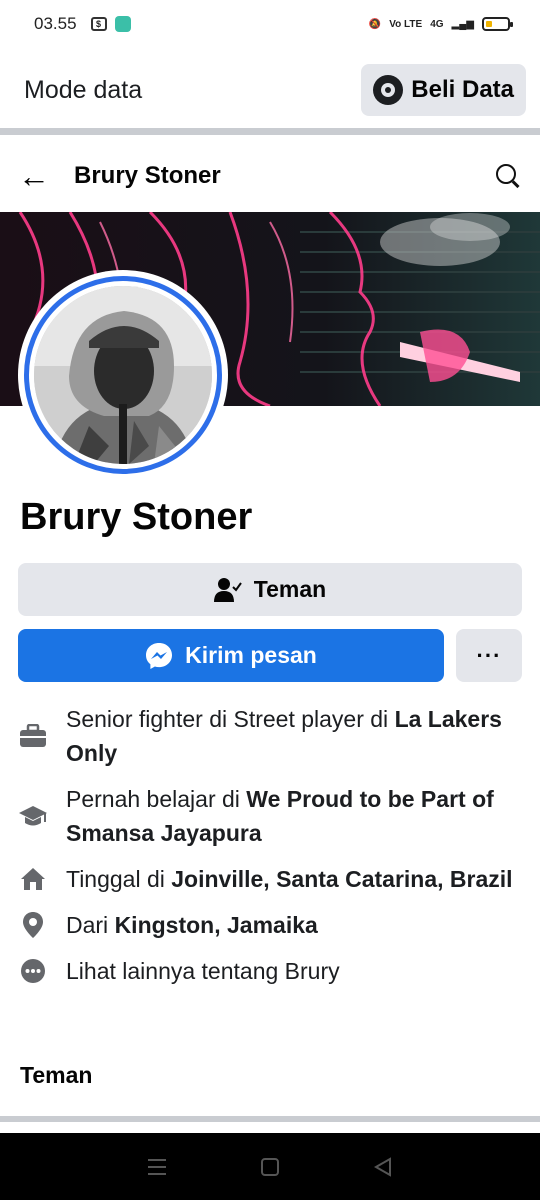 The image size is (540, 1200). Describe the element at coordinates (251, 655) in the screenshot. I see `send-message-label: Kirim pesan` at that location.